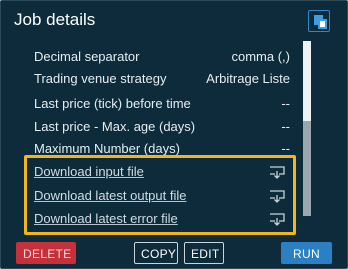  What do you see at coordinates (106, 219) in the screenshot?
I see `download-latest-error-file-link: Download latest error file` at bounding box center [106, 219].